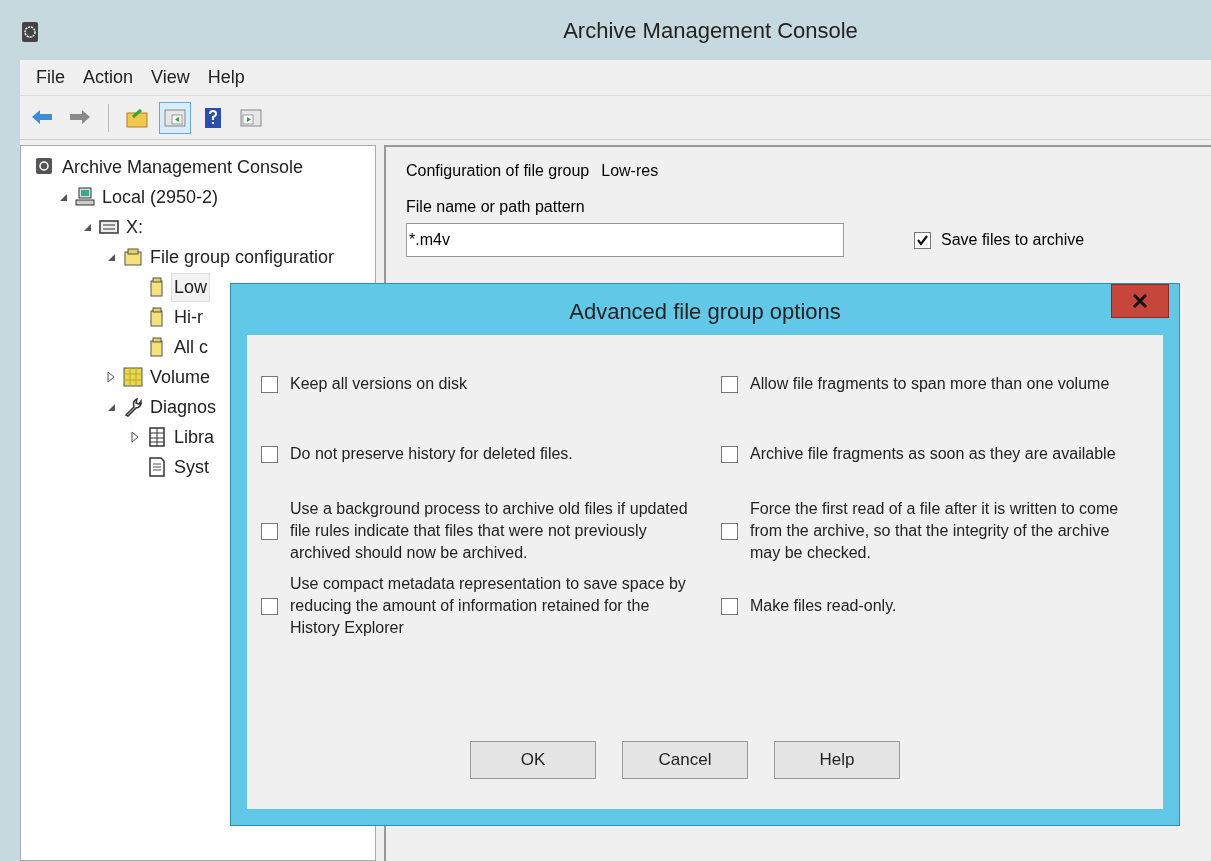 This screenshot has width=1211, height=861. I want to click on dialog-button: OK, so click(533, 760).